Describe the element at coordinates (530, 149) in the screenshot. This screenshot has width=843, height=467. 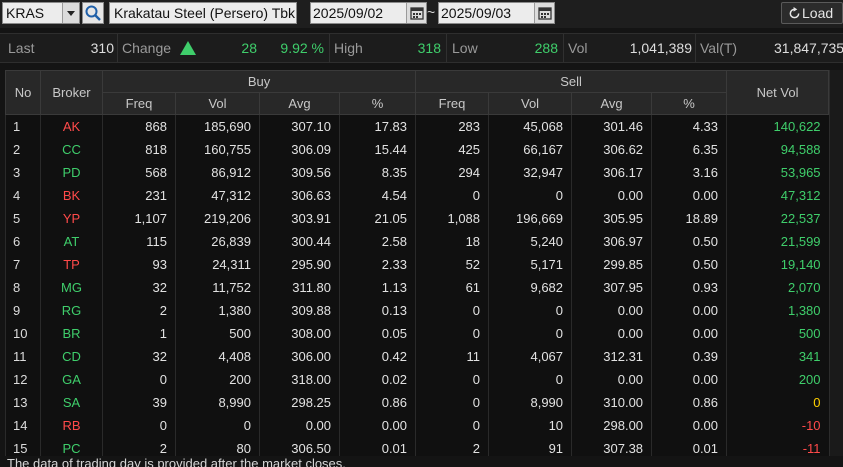
I see `sell-vol: 66,167` at that location.